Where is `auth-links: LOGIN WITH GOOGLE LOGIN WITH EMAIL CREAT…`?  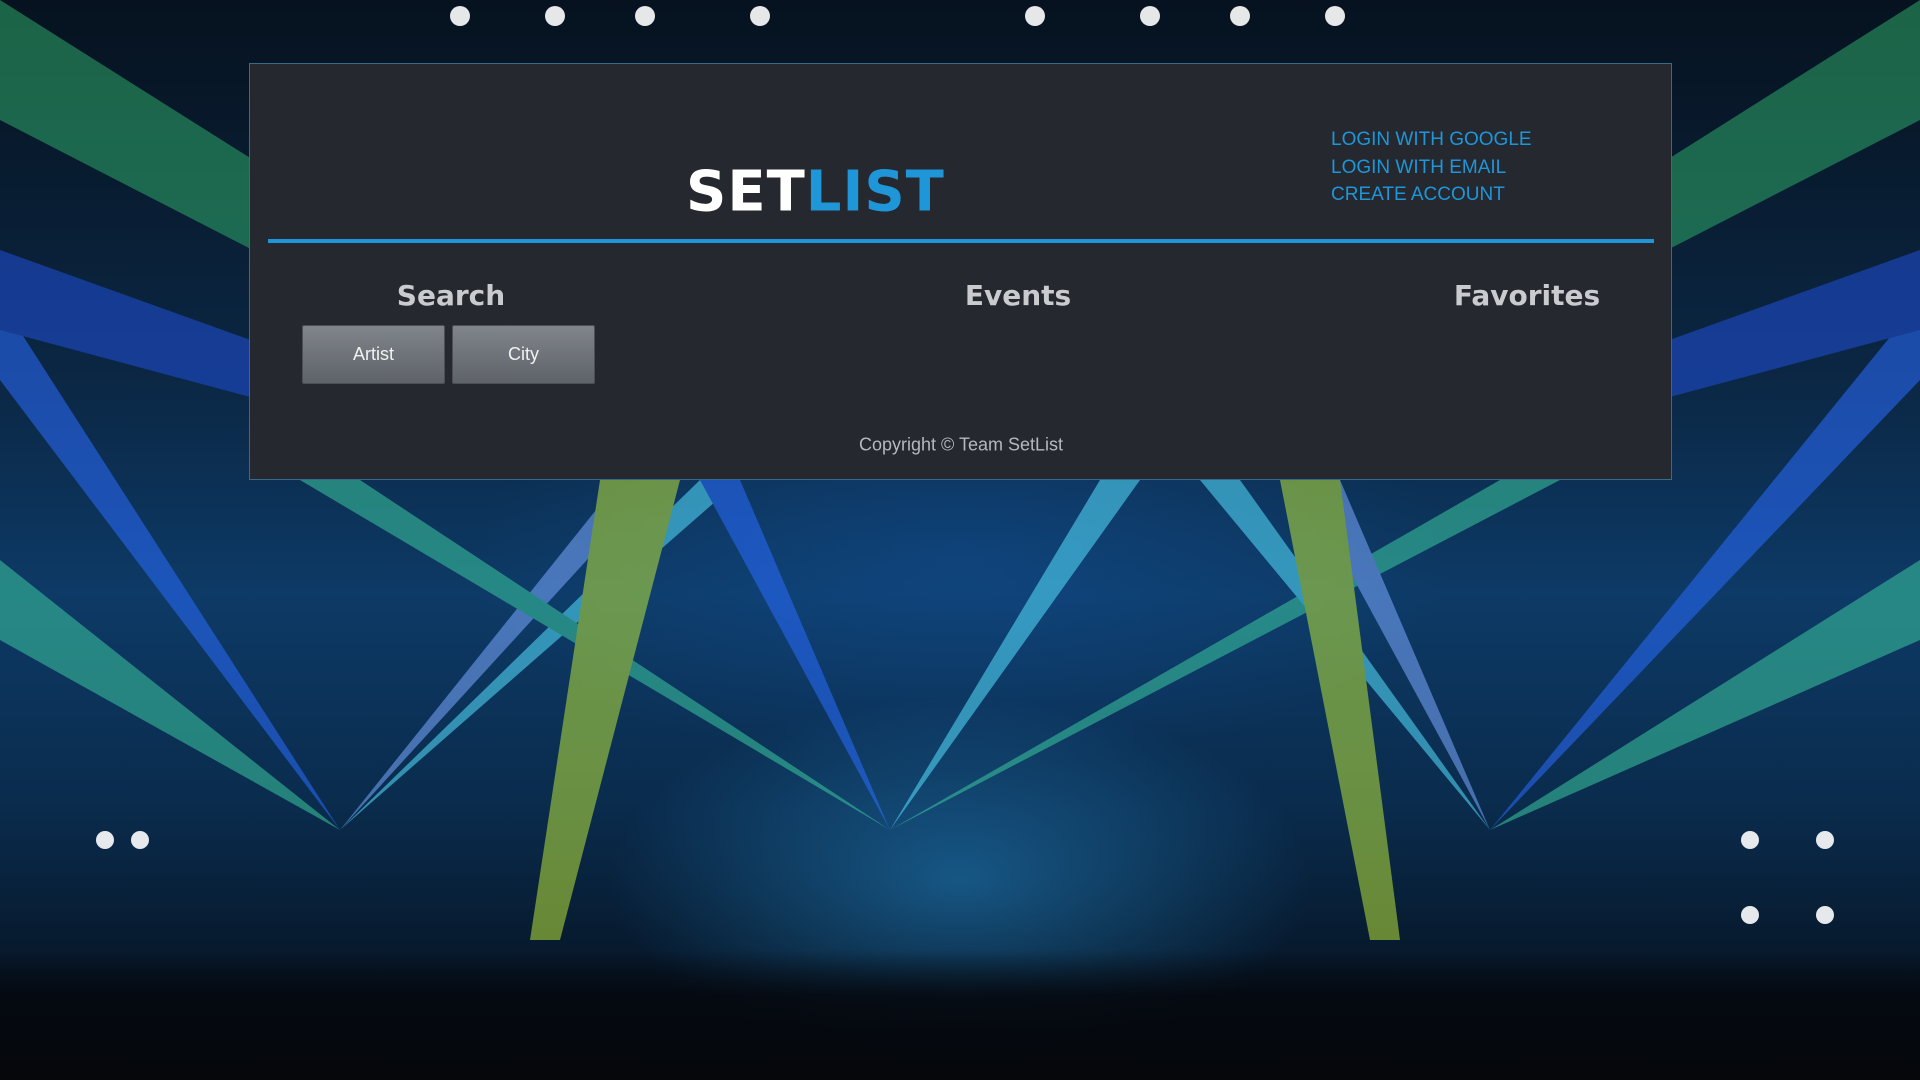
auth-links: LOGIN WITH GOOGLE LOGIN WITH EMAIL CREAT… is located at coordinates (1431, 167).